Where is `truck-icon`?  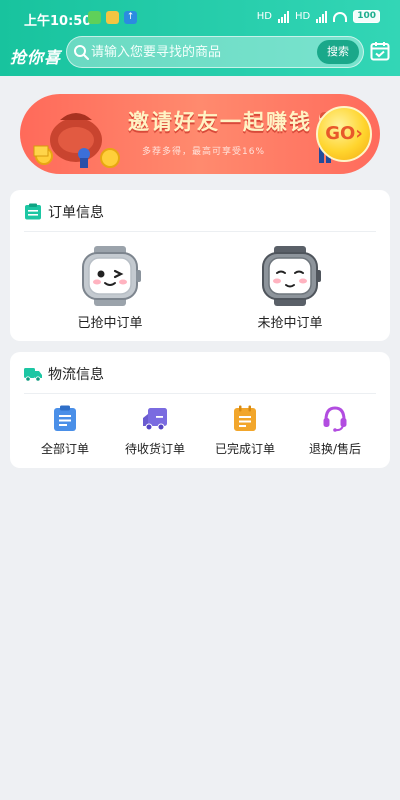
truck-icon is located at coordinates (33, 375).